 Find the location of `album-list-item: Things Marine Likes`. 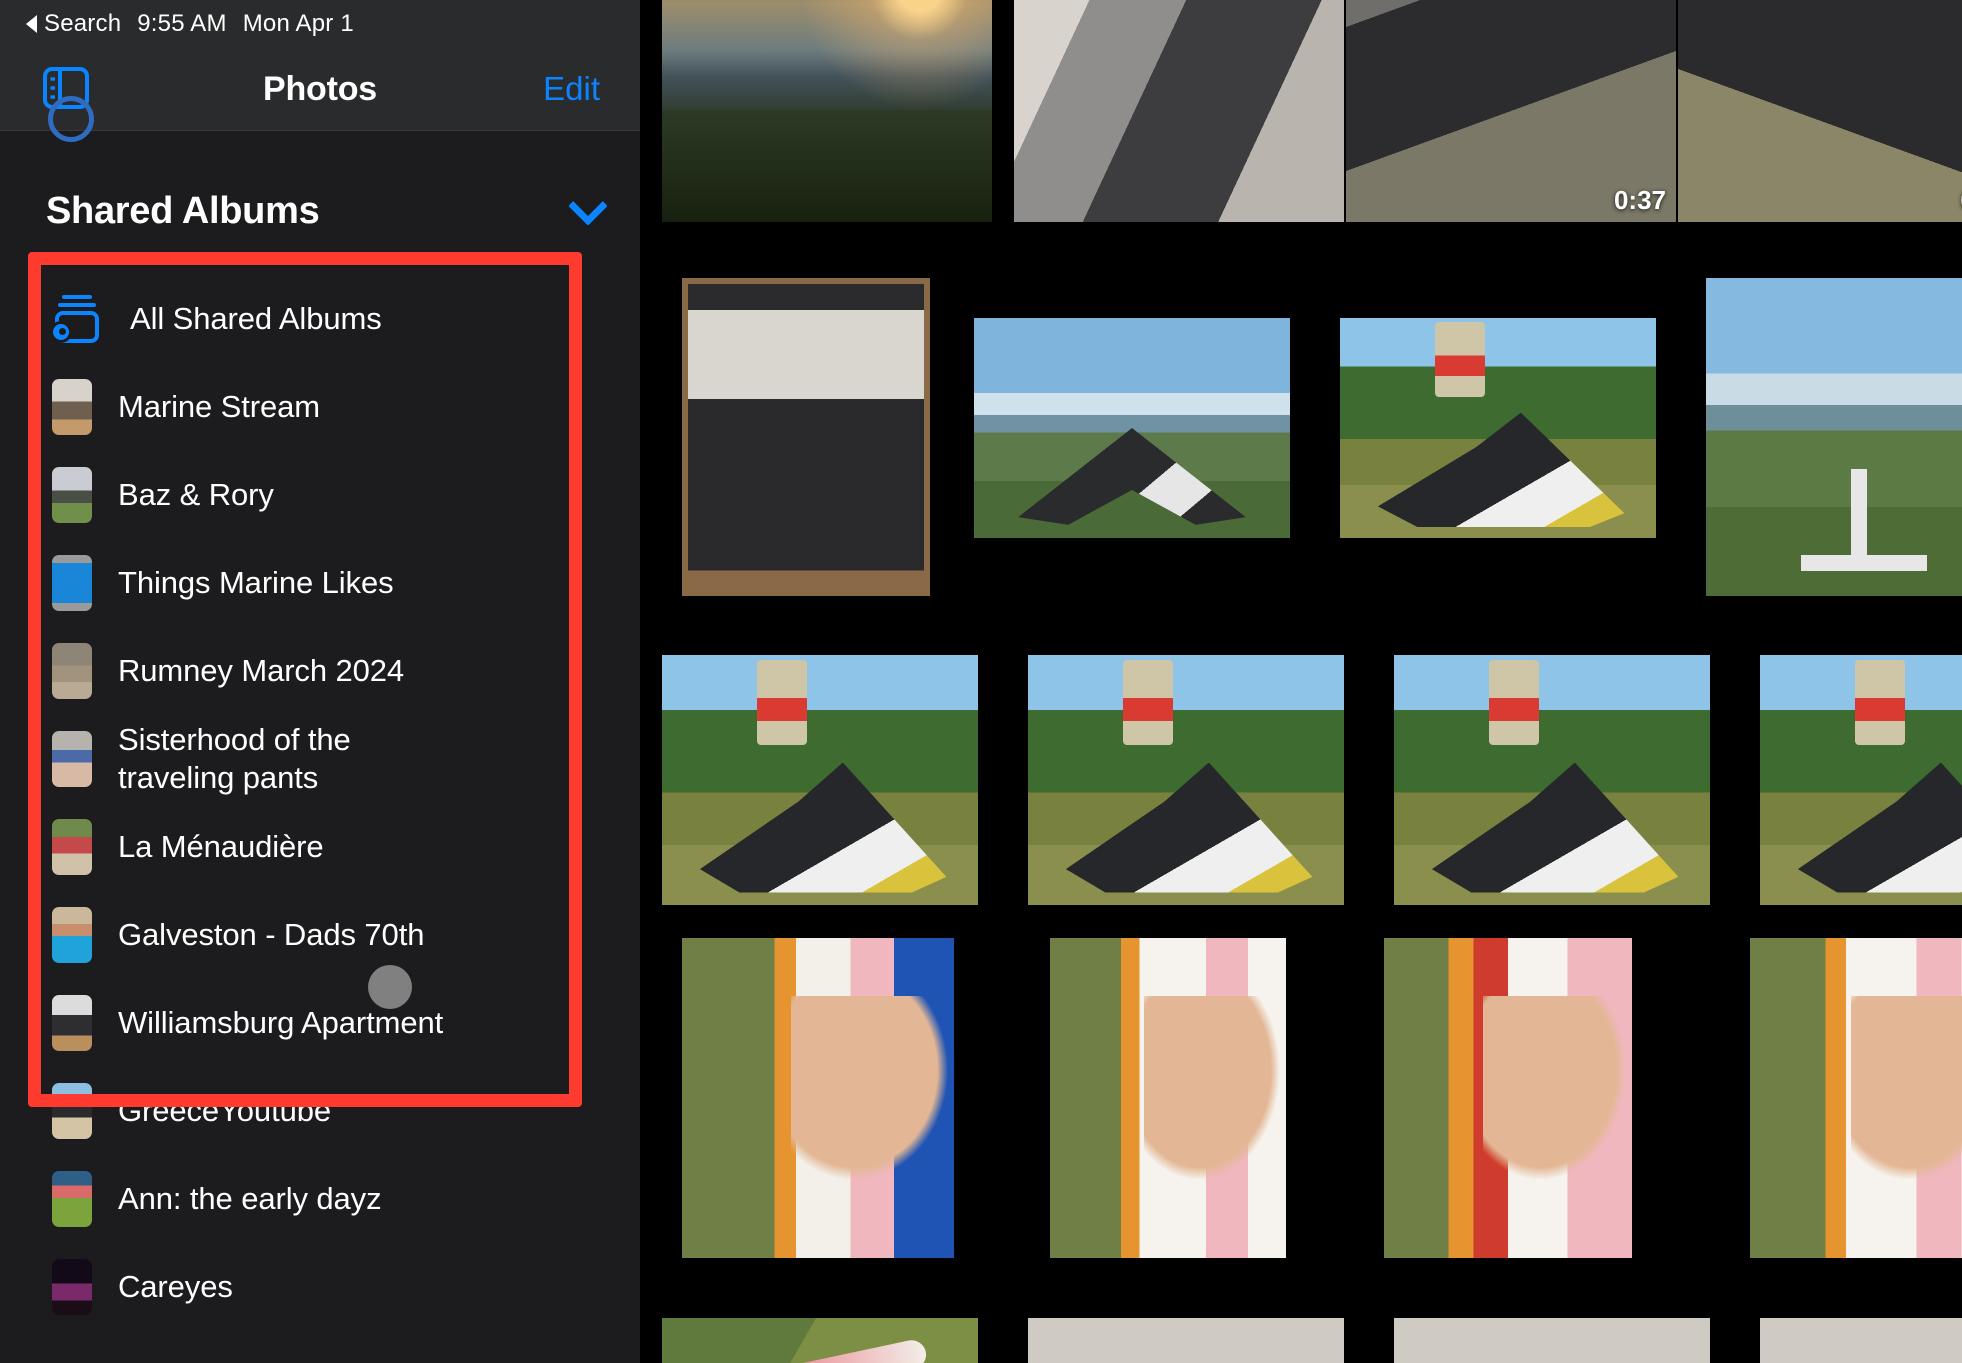

album-list-item: Things Marine Likes is located at coordinates (320, 583).